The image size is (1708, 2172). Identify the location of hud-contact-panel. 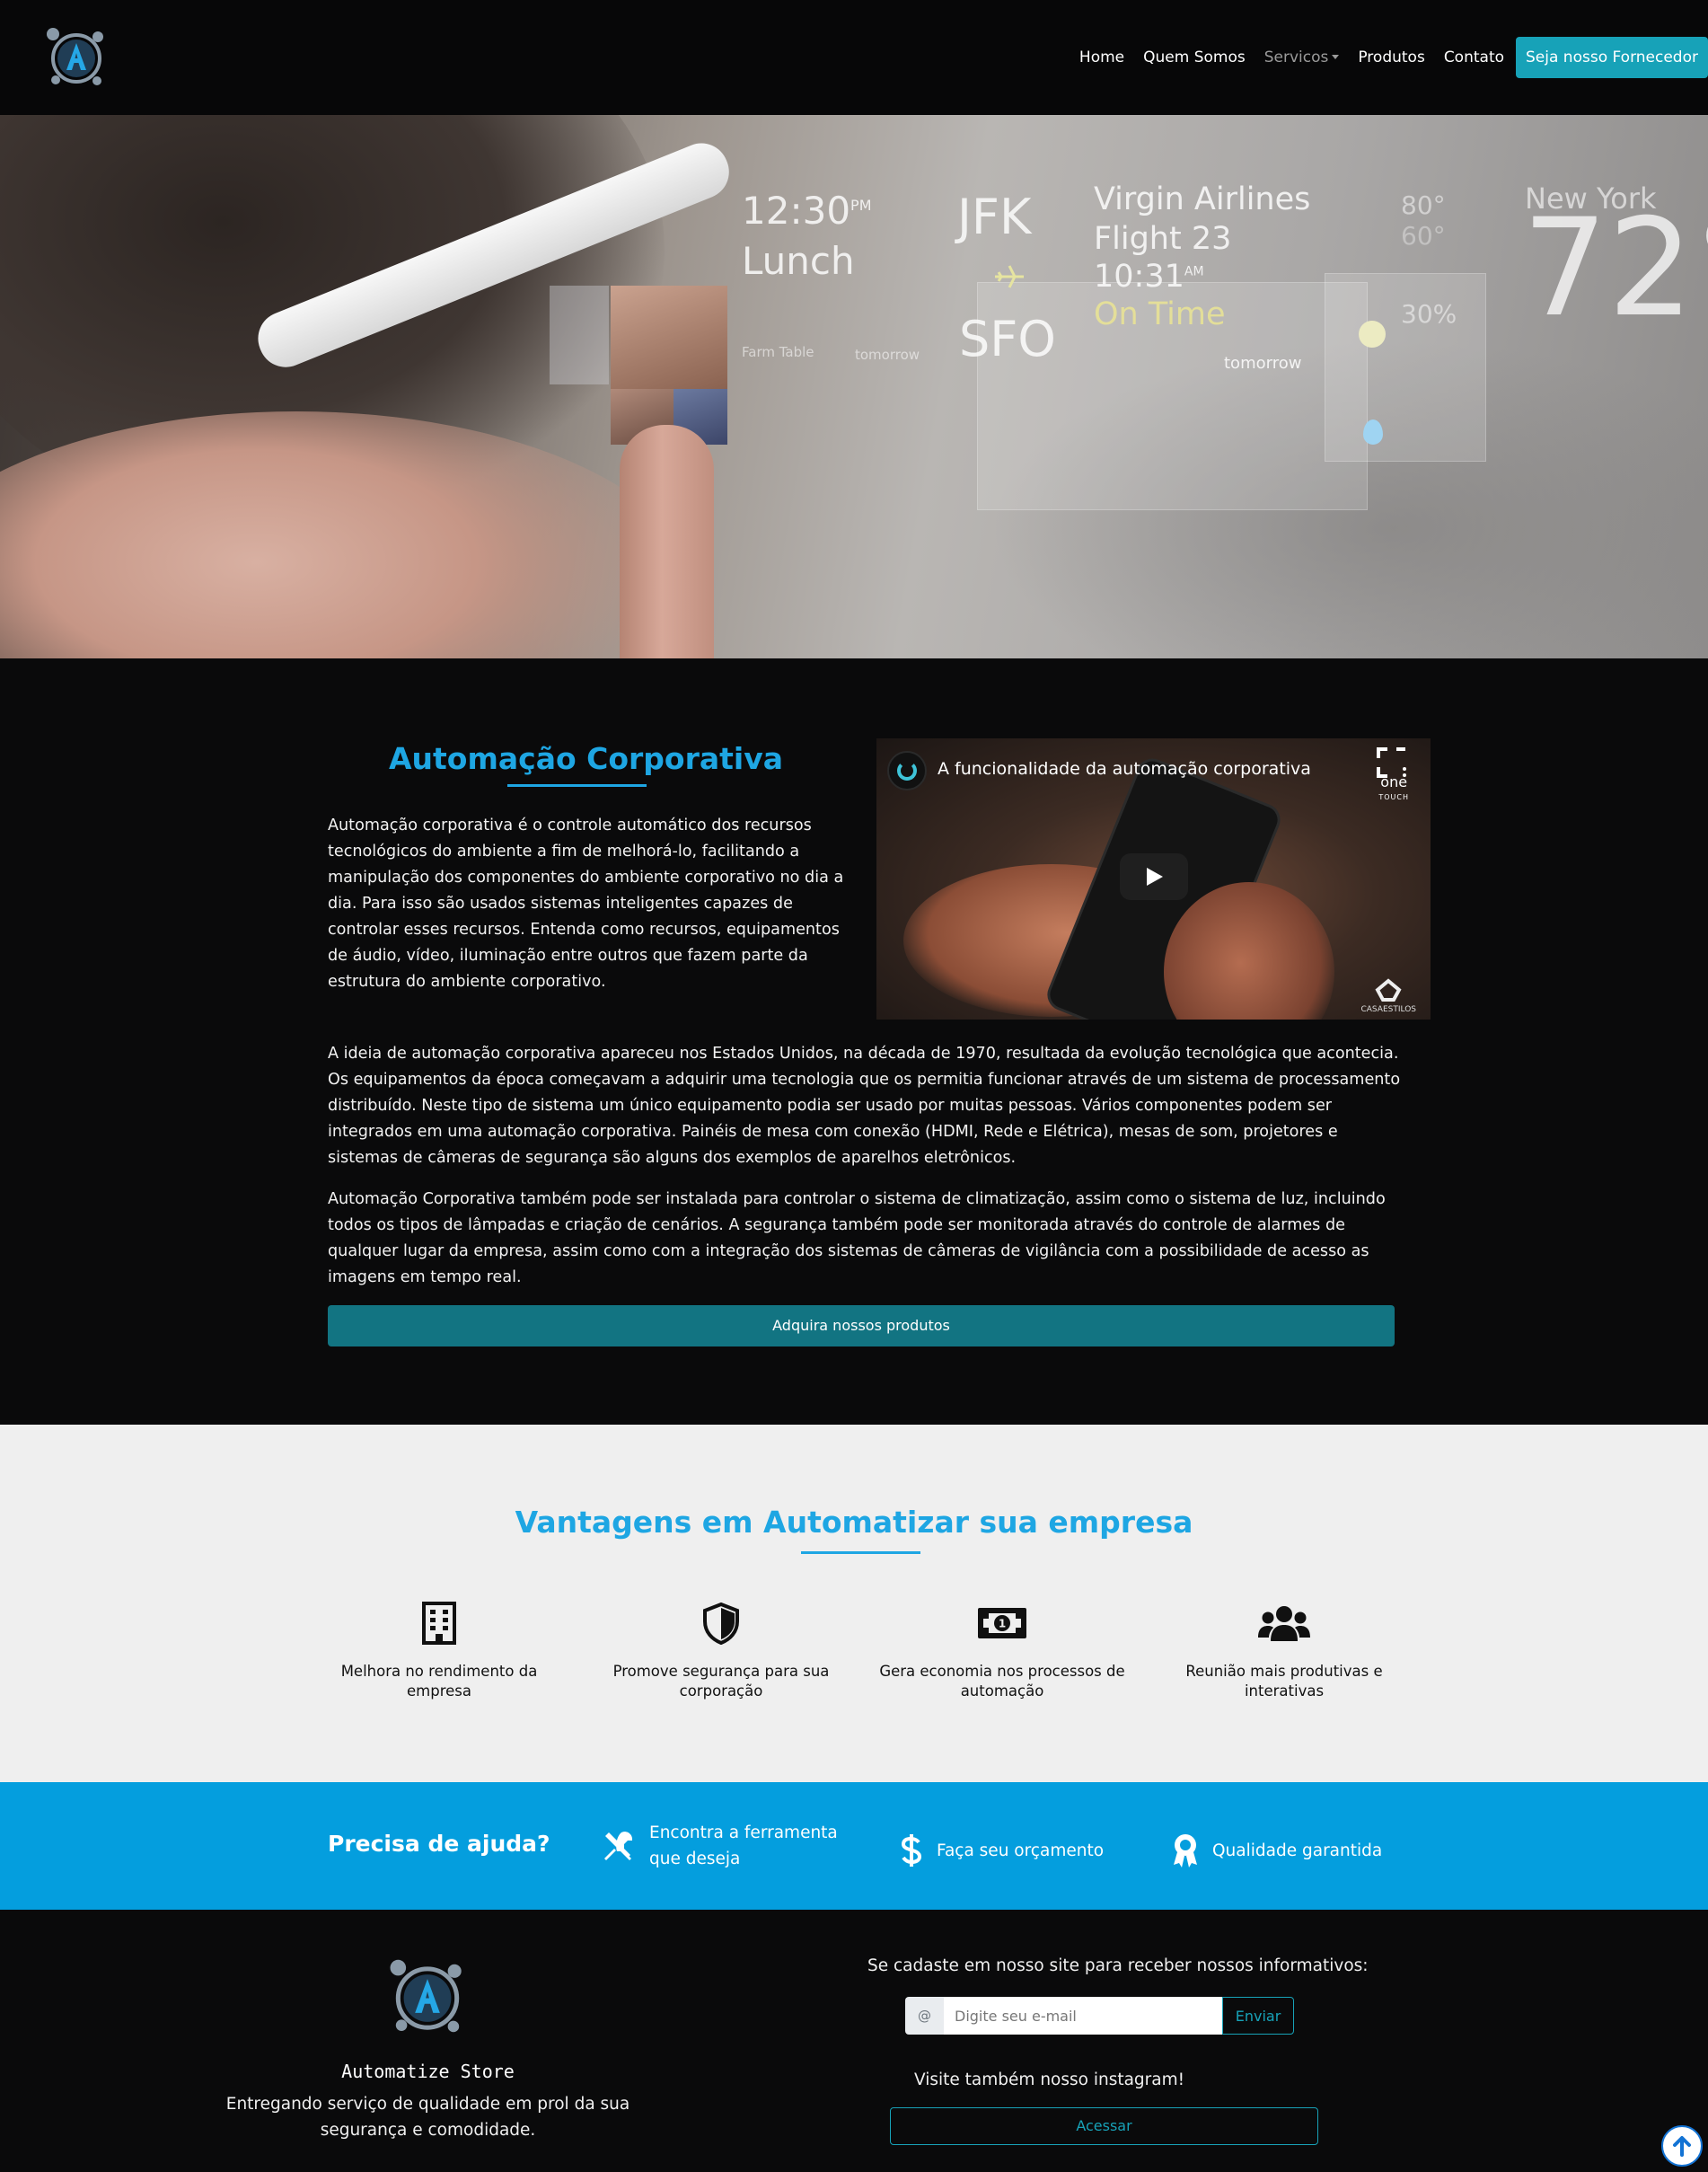
(579, 335).